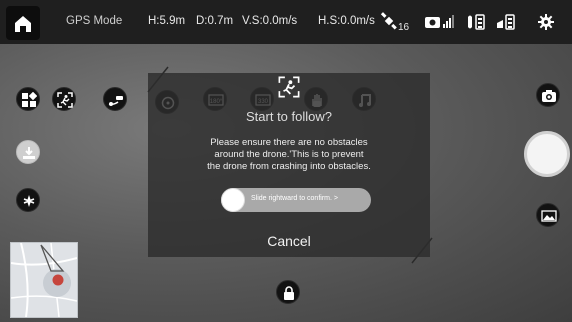 This screenshot has width=572, height=322. Describe the element at coordinates (289, 87) in the screenshot. I see `running-person-icon` at that location.